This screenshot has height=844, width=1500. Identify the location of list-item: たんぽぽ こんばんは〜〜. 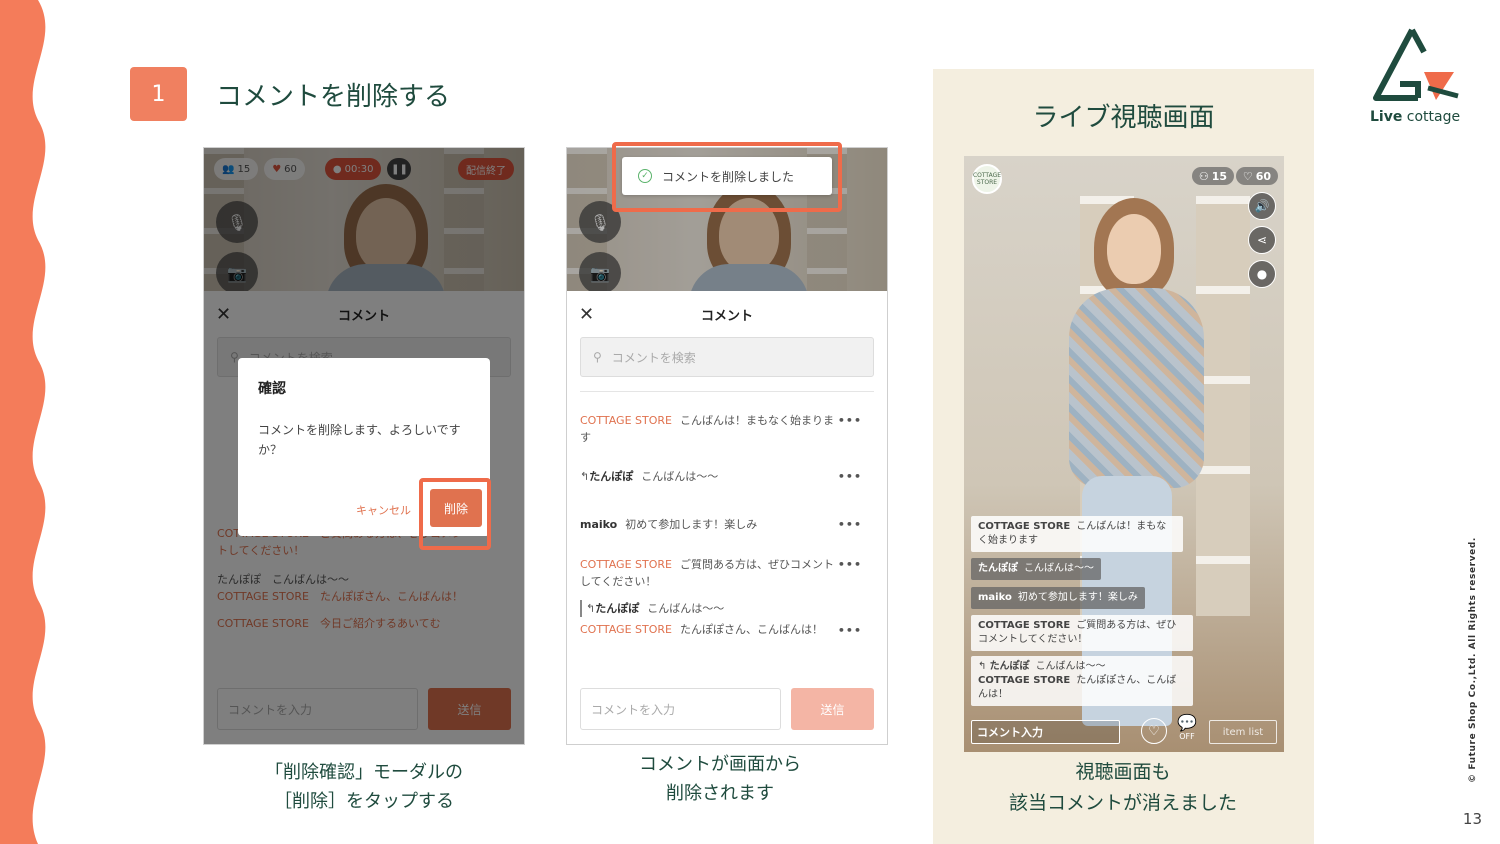
(1036, 569).